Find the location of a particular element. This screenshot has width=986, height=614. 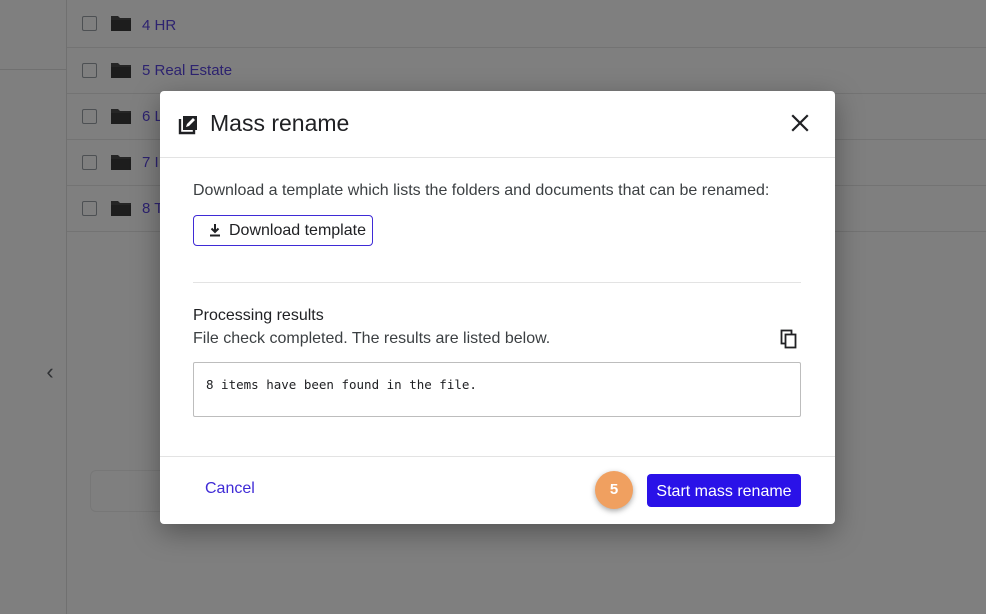

close-icon is located at coordinates (800, 123).